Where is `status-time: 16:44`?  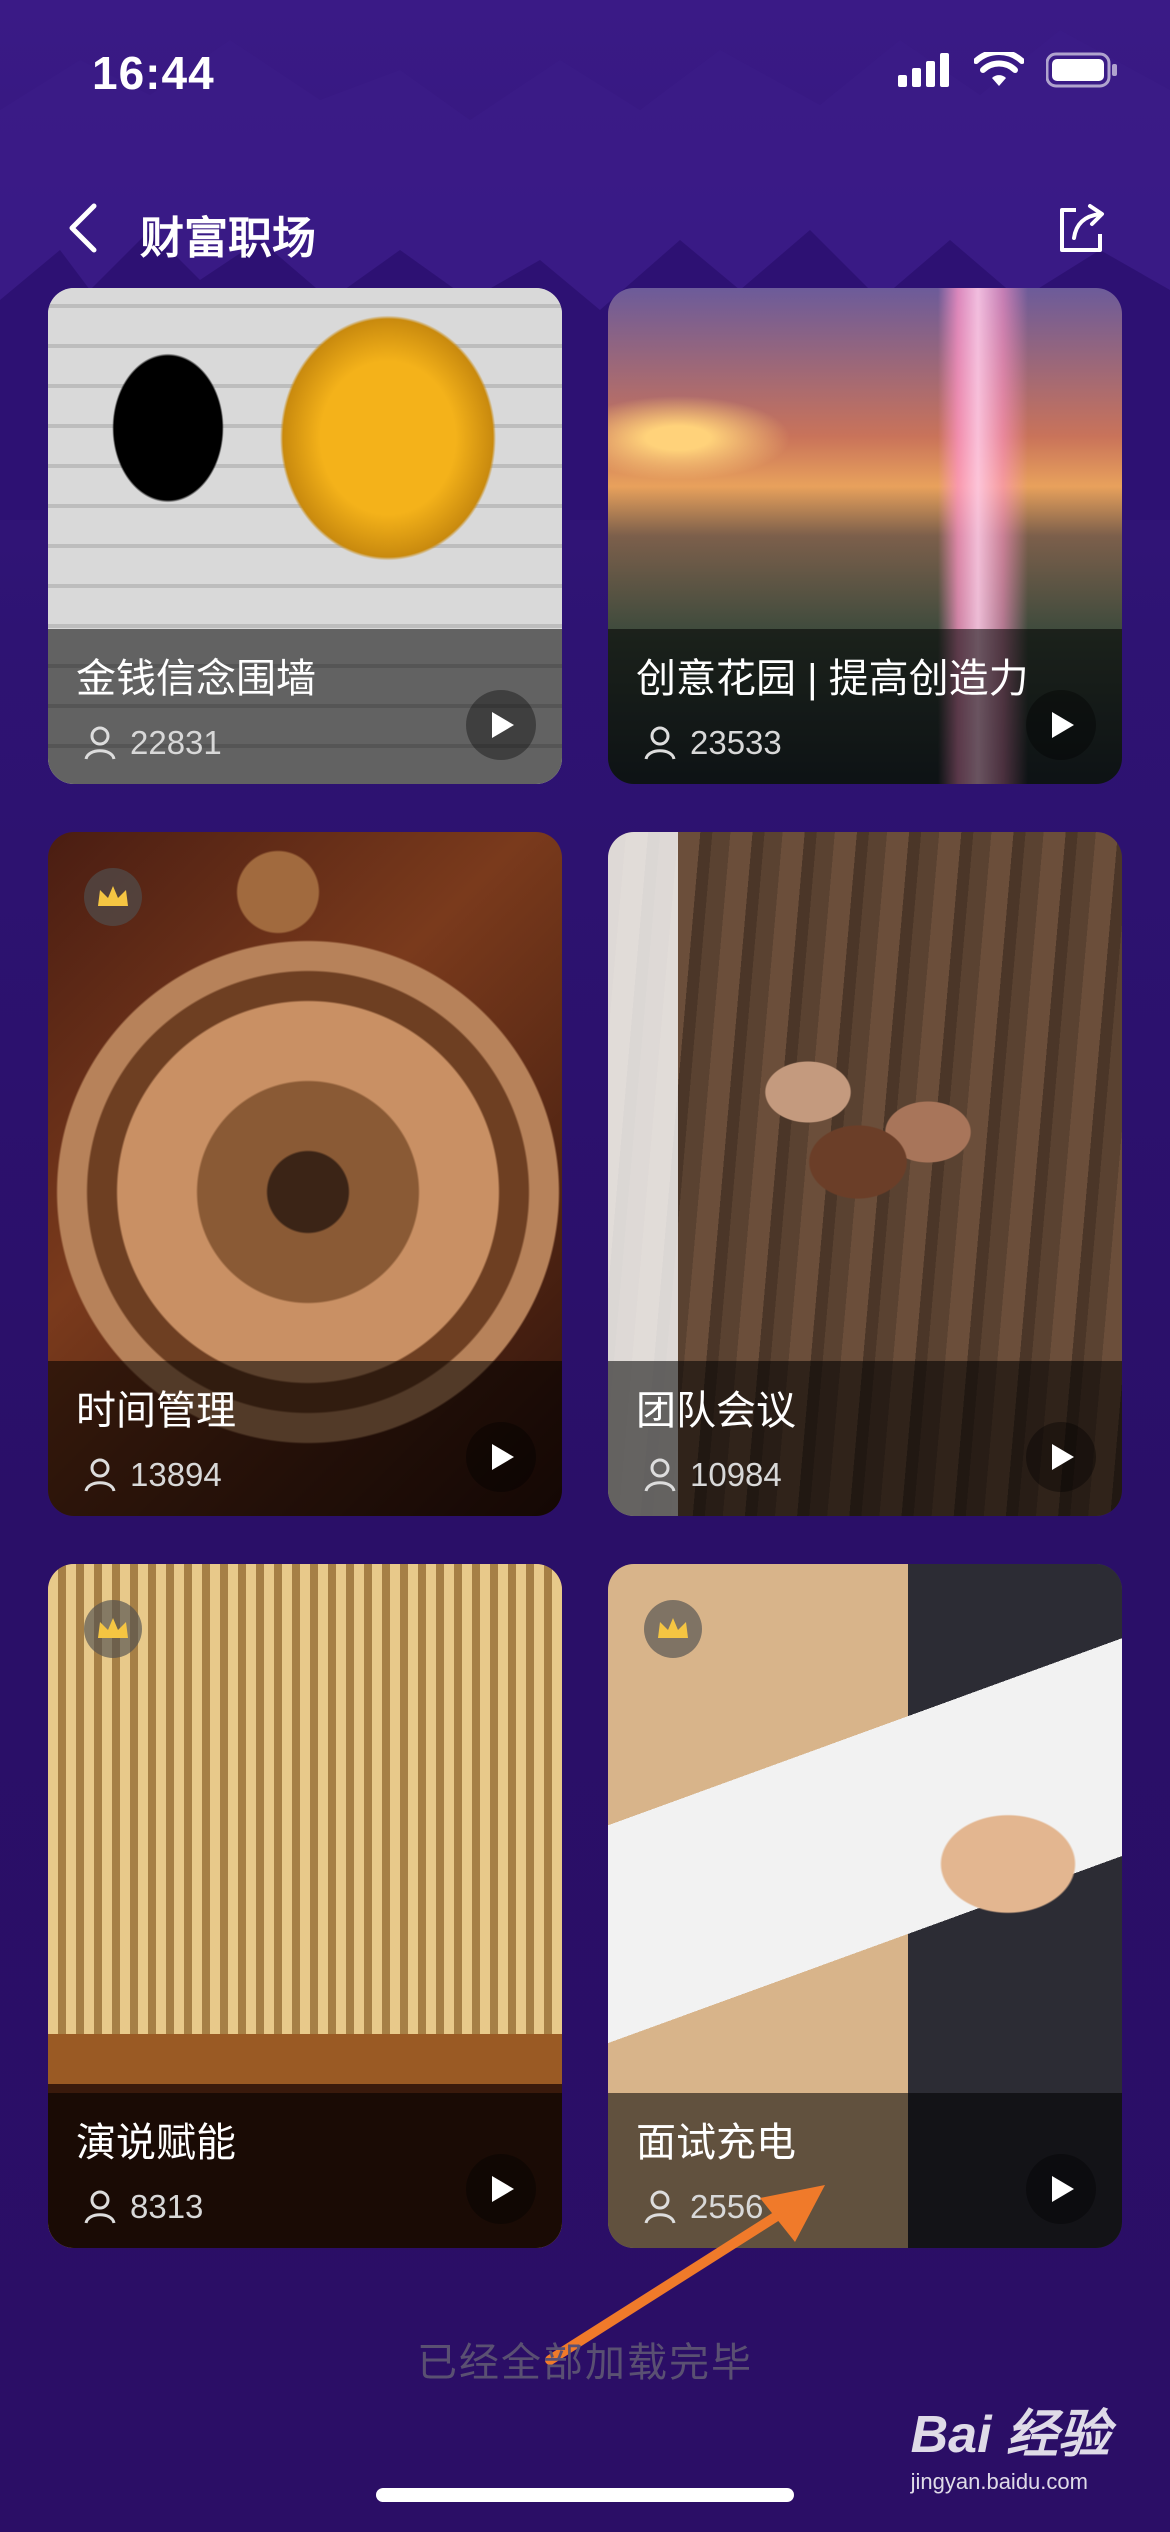
status-time: 16:44 is located at coordinates (153, 73).